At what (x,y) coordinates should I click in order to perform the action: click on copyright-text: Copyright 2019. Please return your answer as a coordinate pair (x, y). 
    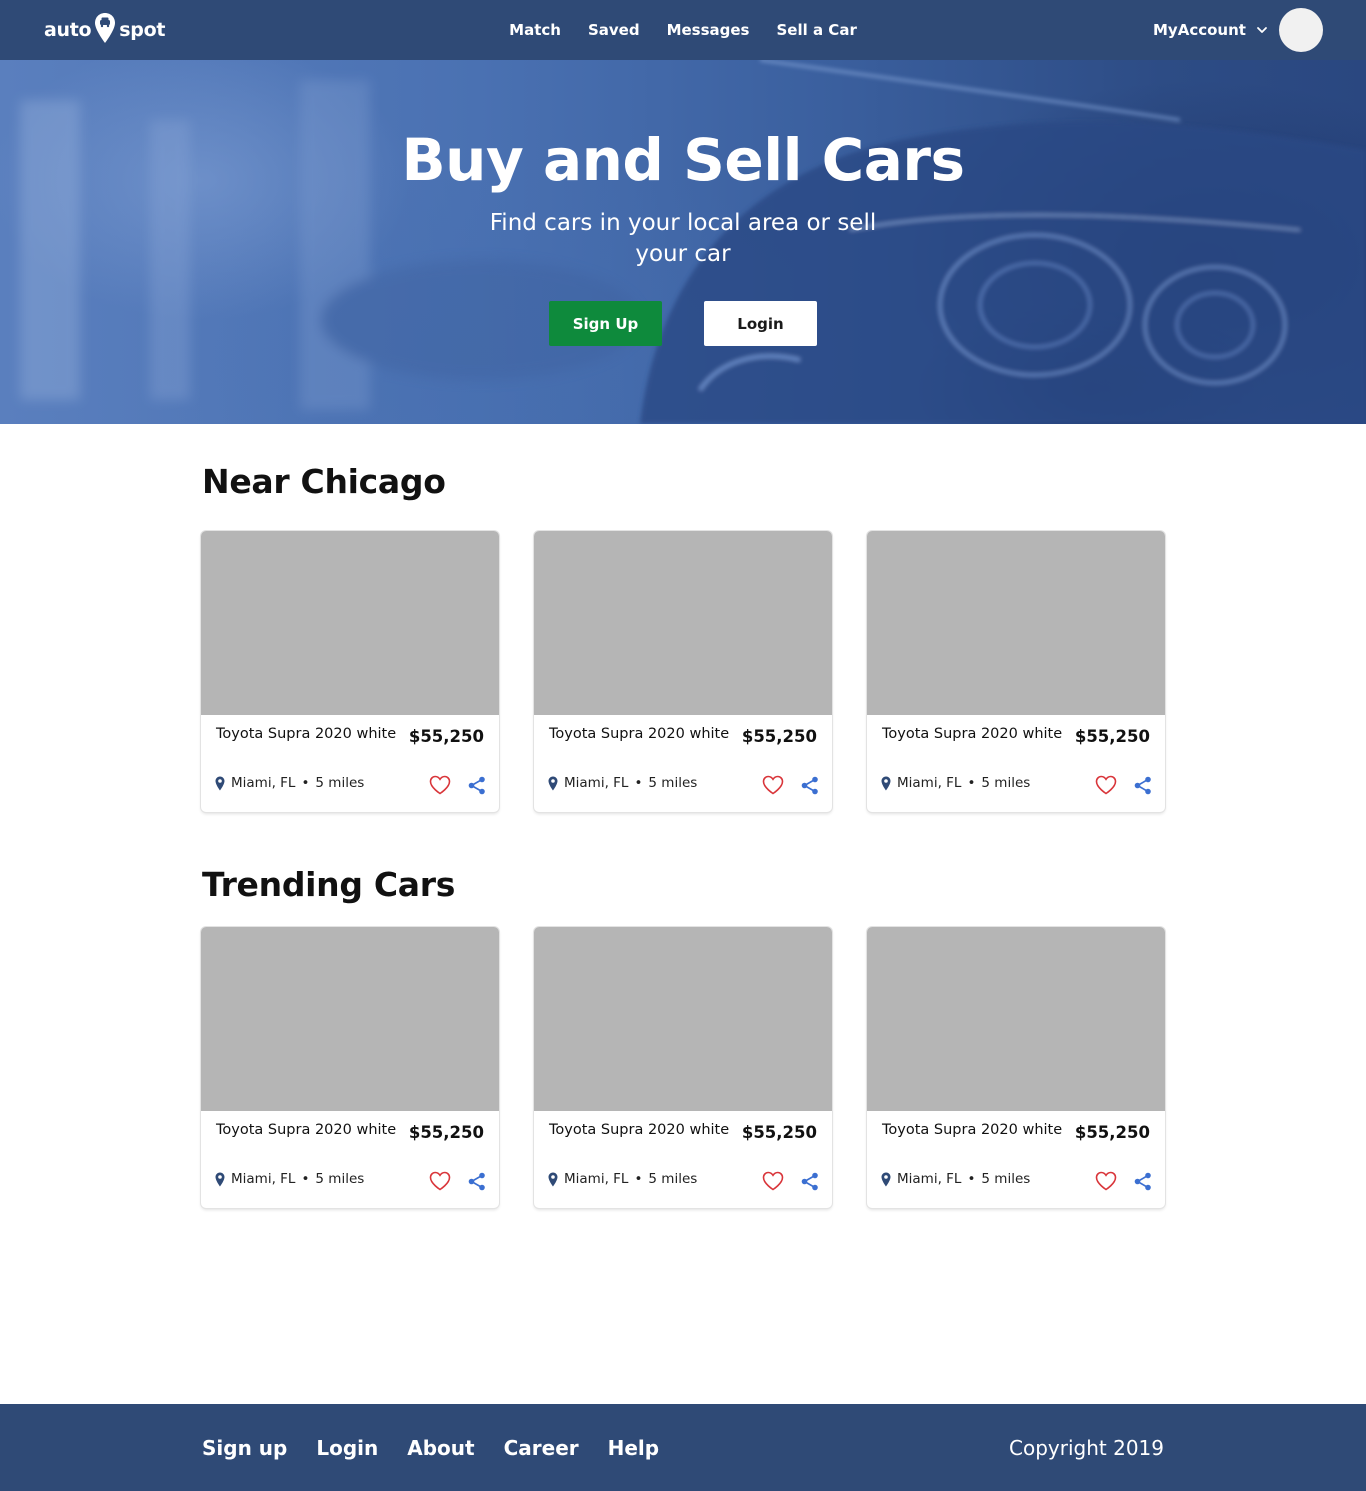
    Looking at the image, I should click on (1086, 1447).